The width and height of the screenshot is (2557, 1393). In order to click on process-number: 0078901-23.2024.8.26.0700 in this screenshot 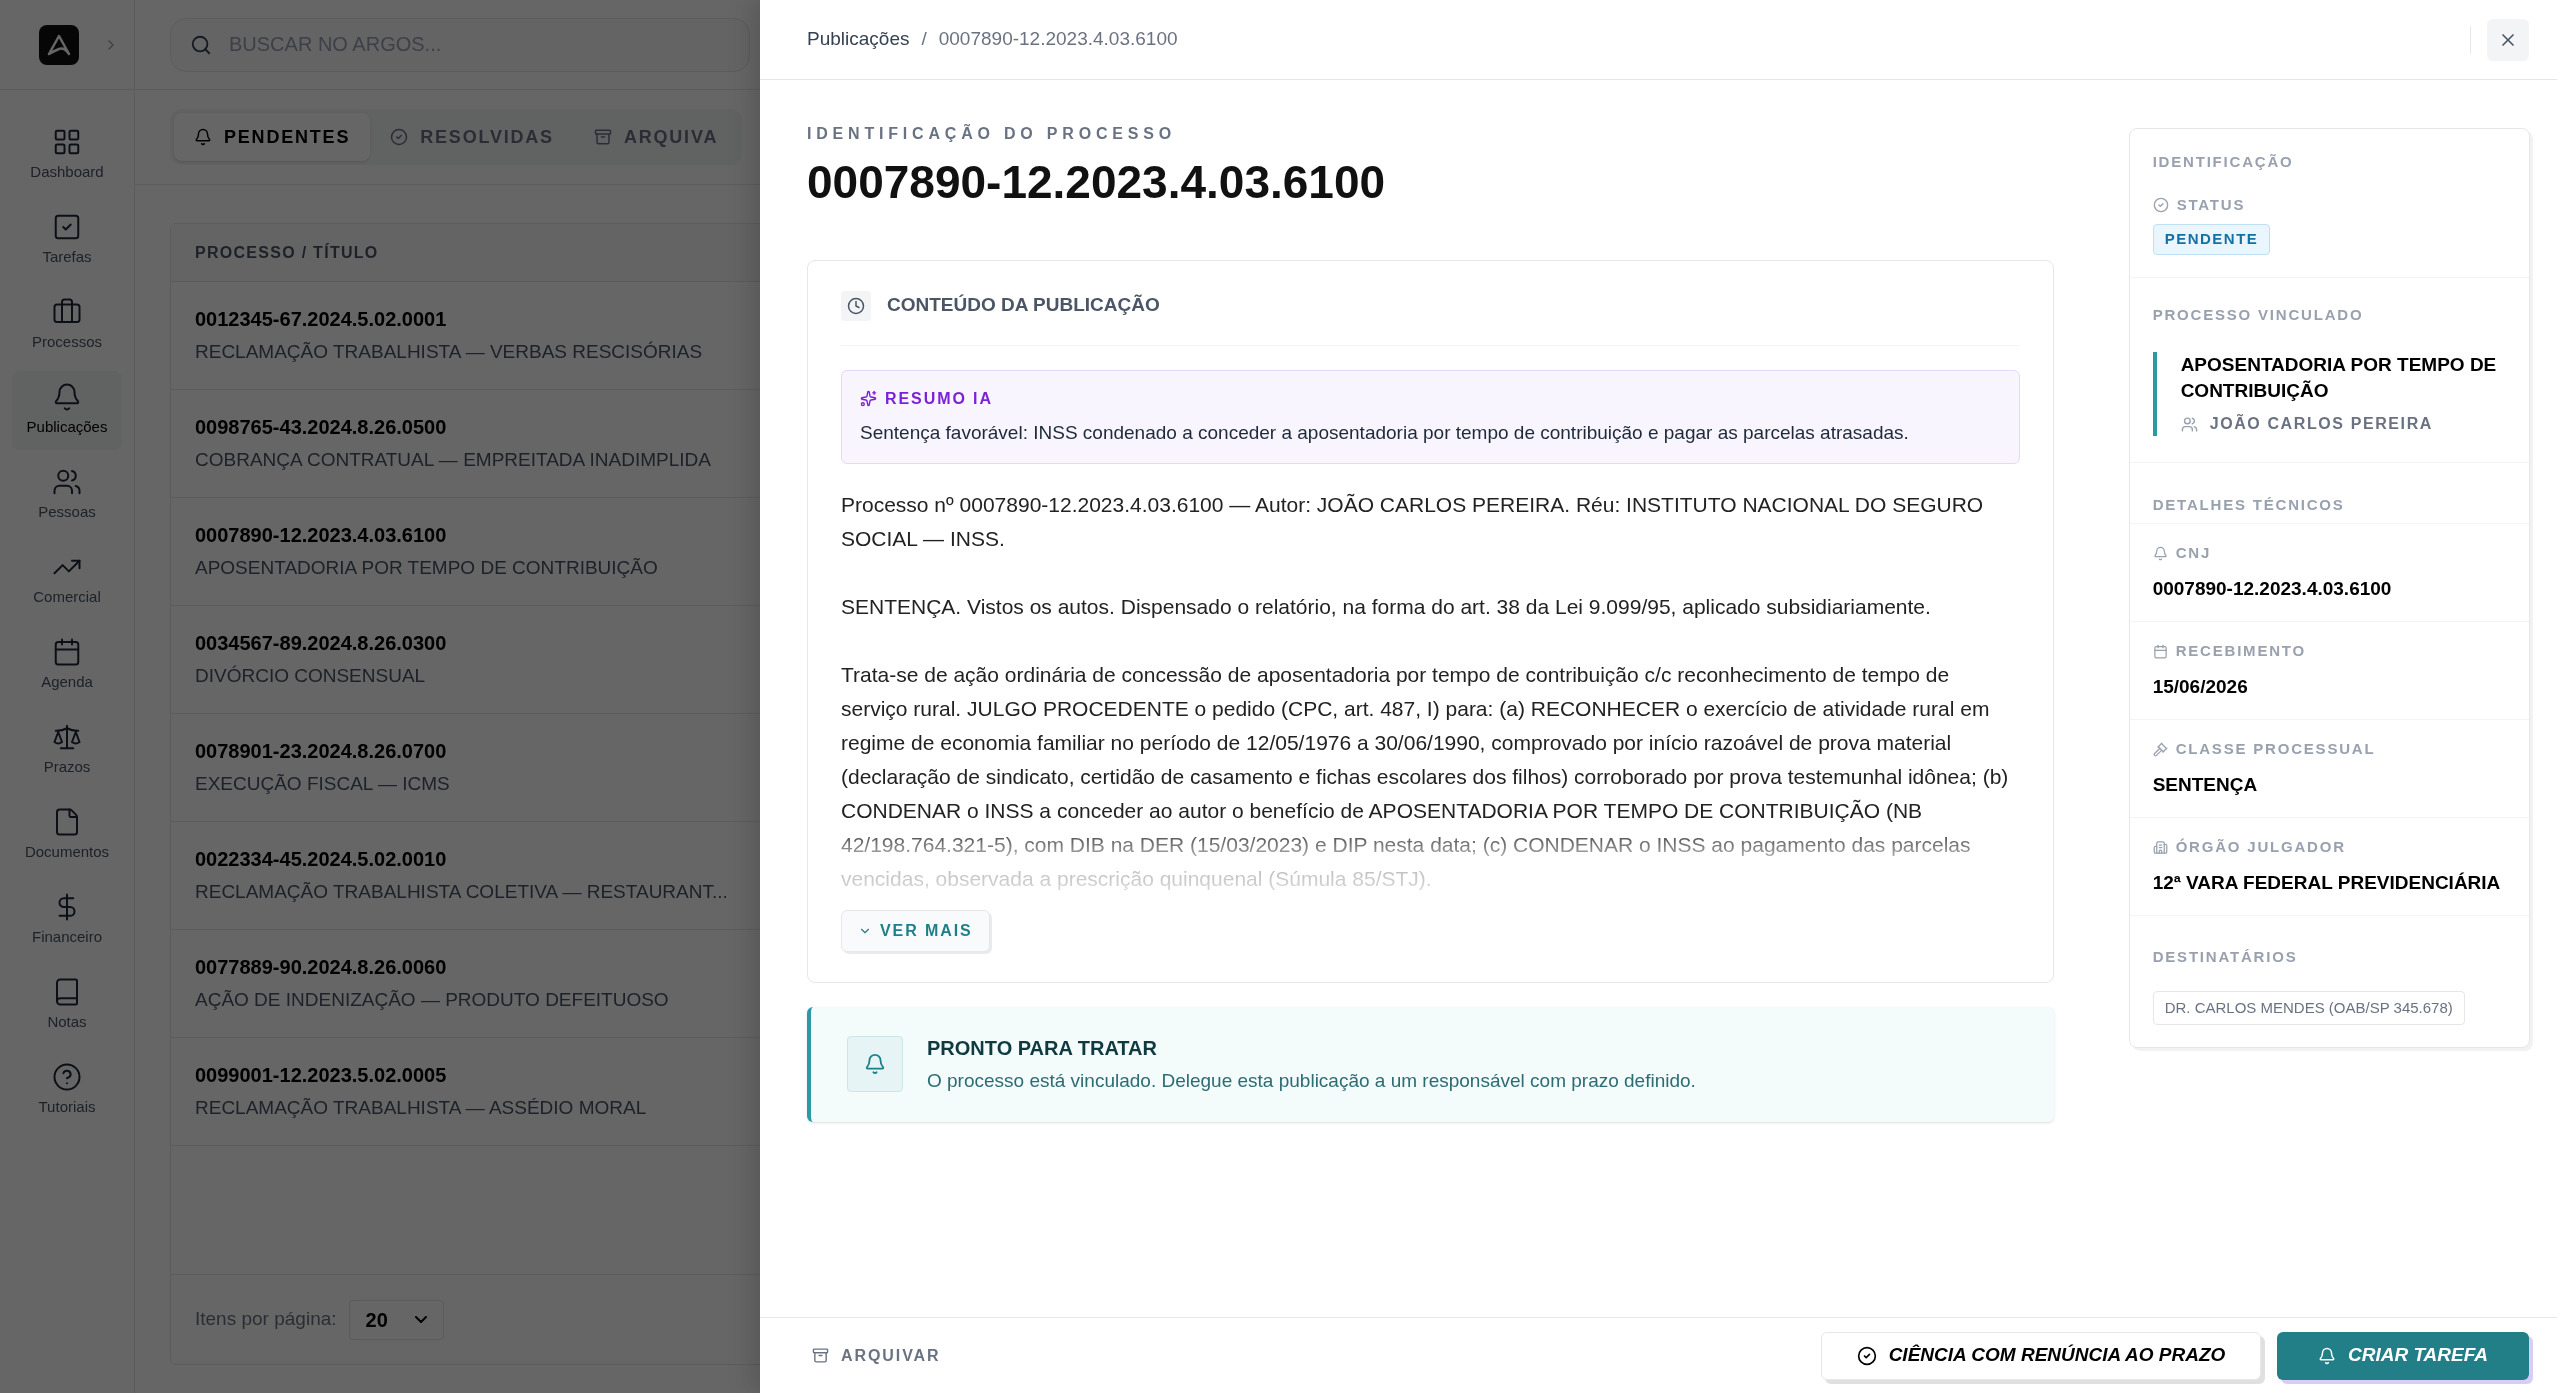, I will do `click(321, 752)`.